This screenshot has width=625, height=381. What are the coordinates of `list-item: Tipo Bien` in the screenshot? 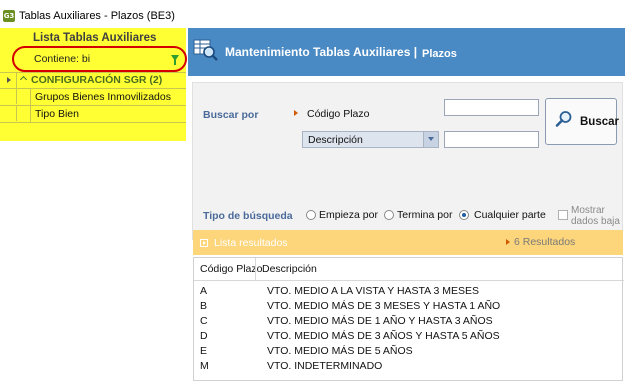 It's located at (108, 114).